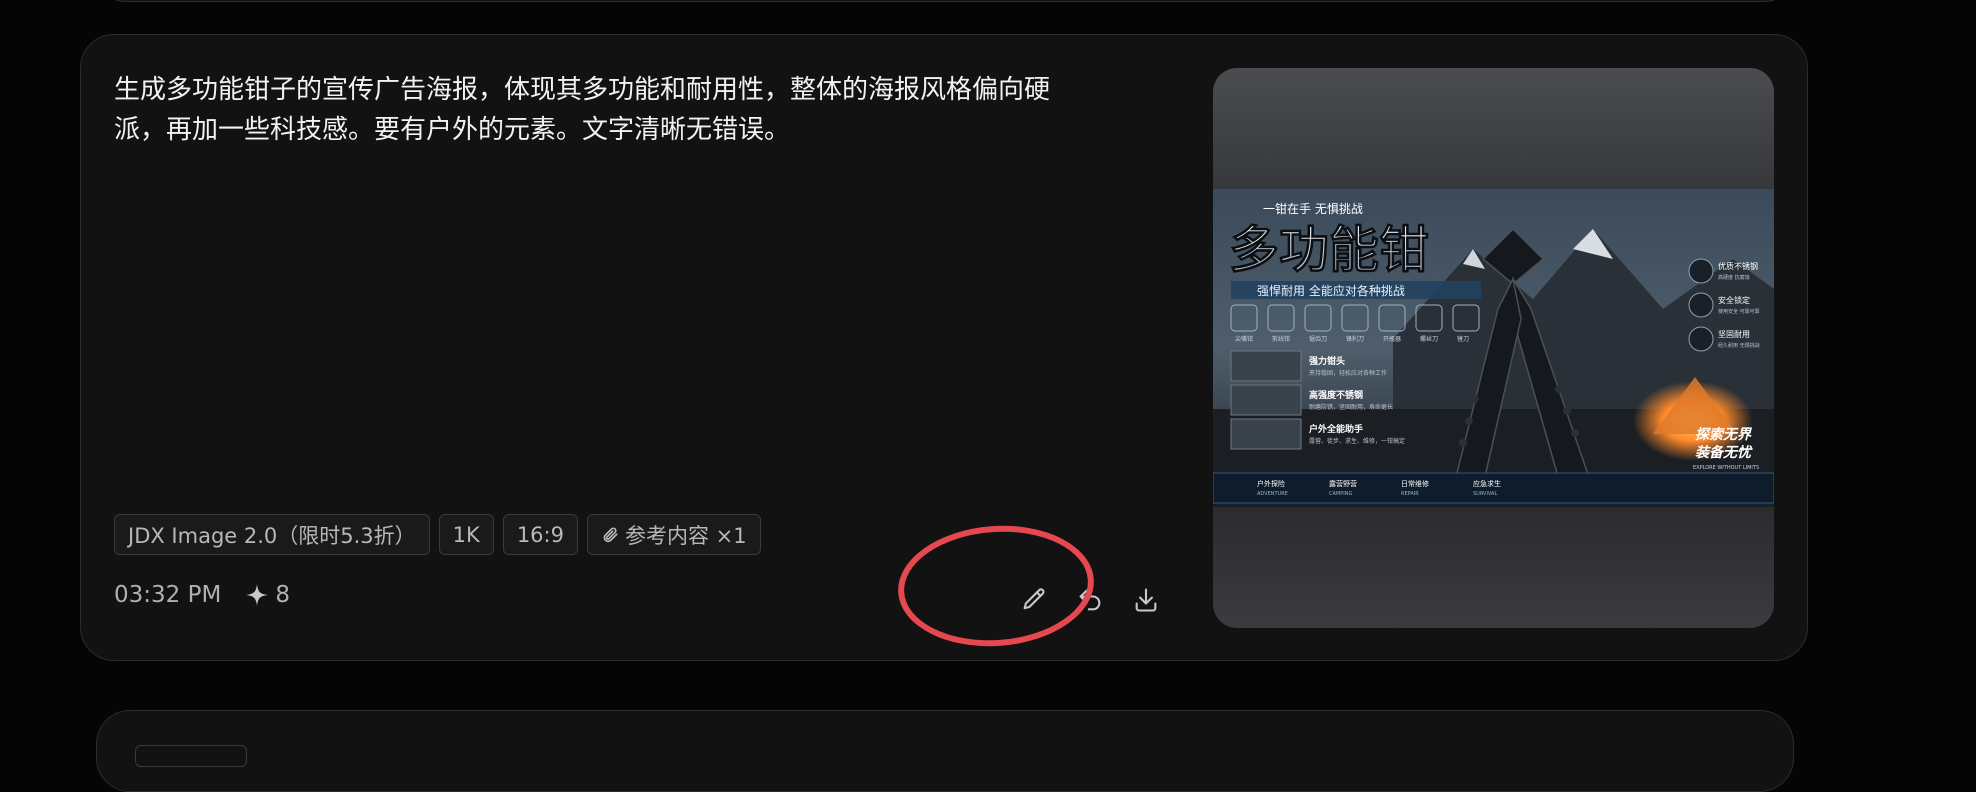 The height and width of the screenshot is (792, 1976). What do you see at coordinates (1487, 483) in the screenshot?
I see `bottom-item-cn: 应急求生` at bounding box center [1487, 483].